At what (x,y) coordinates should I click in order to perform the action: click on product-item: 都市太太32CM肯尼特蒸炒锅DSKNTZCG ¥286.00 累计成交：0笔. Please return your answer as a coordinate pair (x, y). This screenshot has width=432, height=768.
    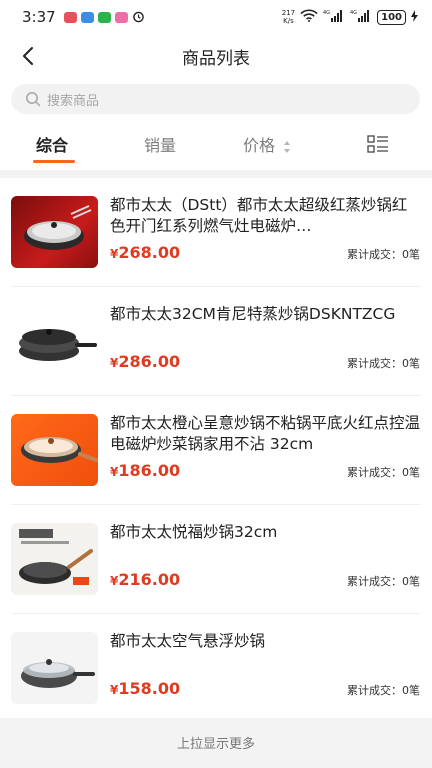
    Looking at the image, I should click on (216, 341).